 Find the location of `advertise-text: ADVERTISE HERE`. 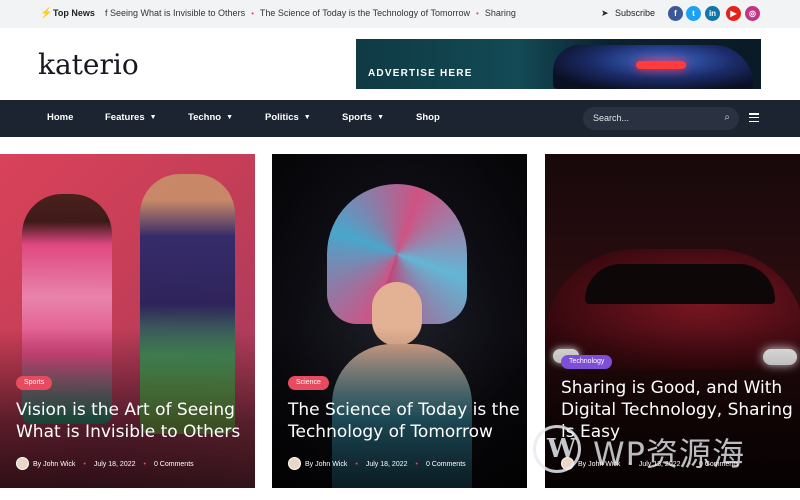

advertise-text: ADVERTISE HERE is located at coordinates (420, 73).